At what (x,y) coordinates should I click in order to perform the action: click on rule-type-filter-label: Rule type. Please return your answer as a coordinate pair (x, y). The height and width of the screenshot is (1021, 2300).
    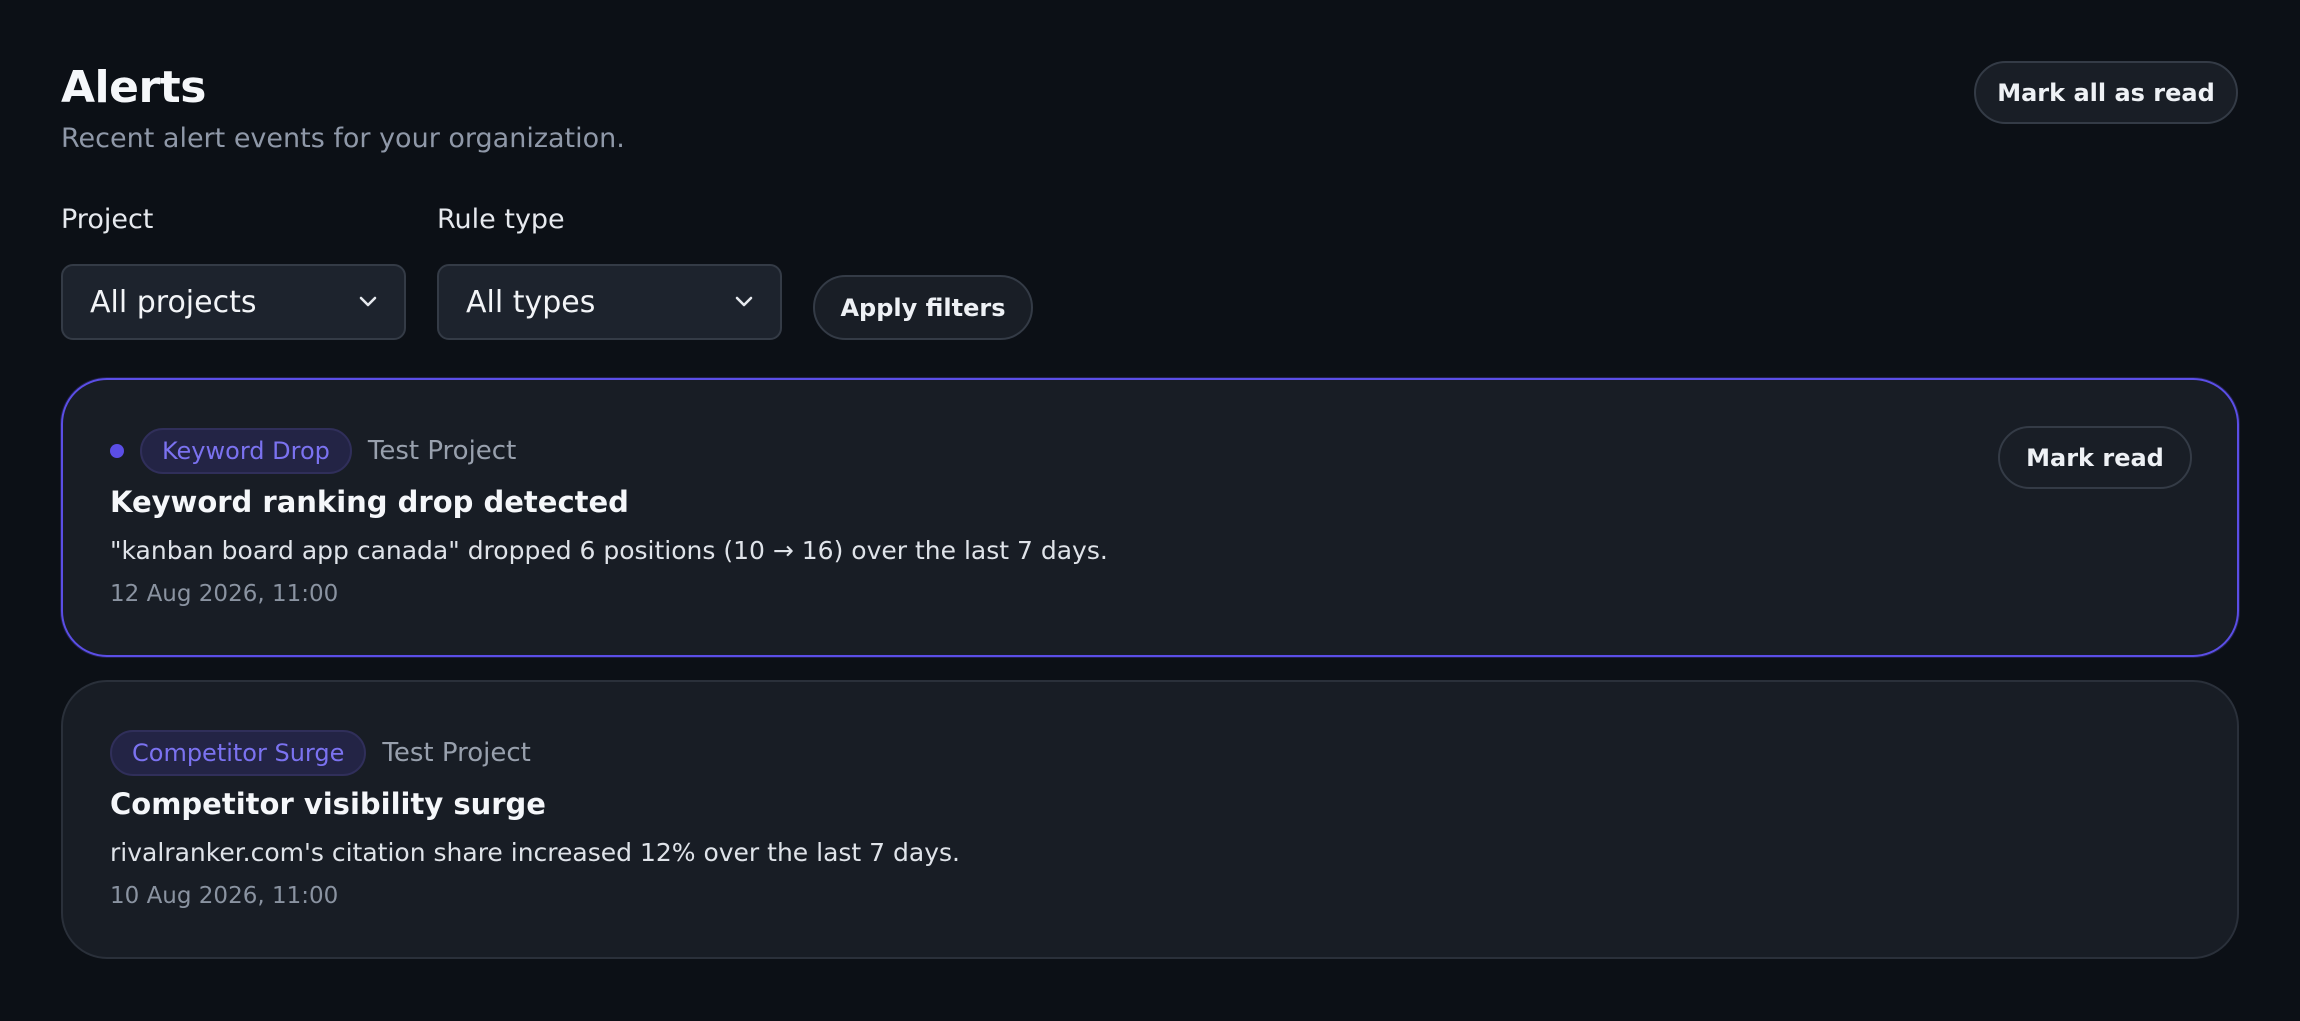
    Looking at the image, I should click on (501, 219).